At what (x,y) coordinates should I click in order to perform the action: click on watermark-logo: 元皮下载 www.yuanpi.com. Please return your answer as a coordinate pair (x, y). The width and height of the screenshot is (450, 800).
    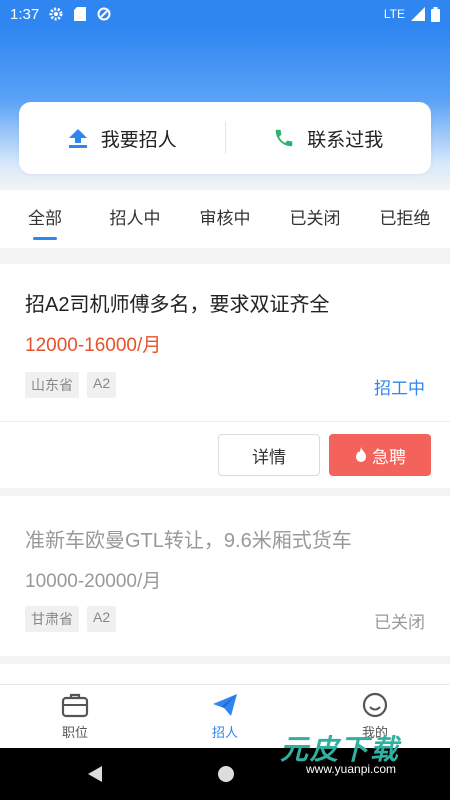
    Looking at the image, I should click on (351, 753).